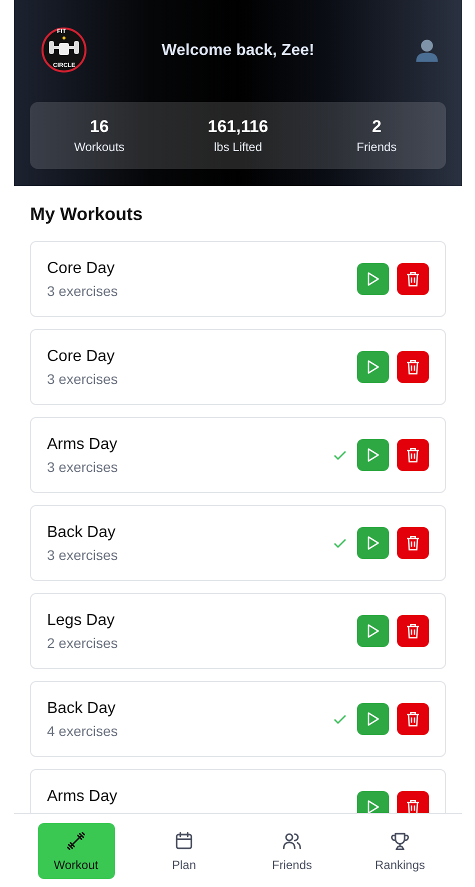  Describe the element at coordinates (238, 147) in the screenshot. I see `stat-label: lbs Lifted` at that location.